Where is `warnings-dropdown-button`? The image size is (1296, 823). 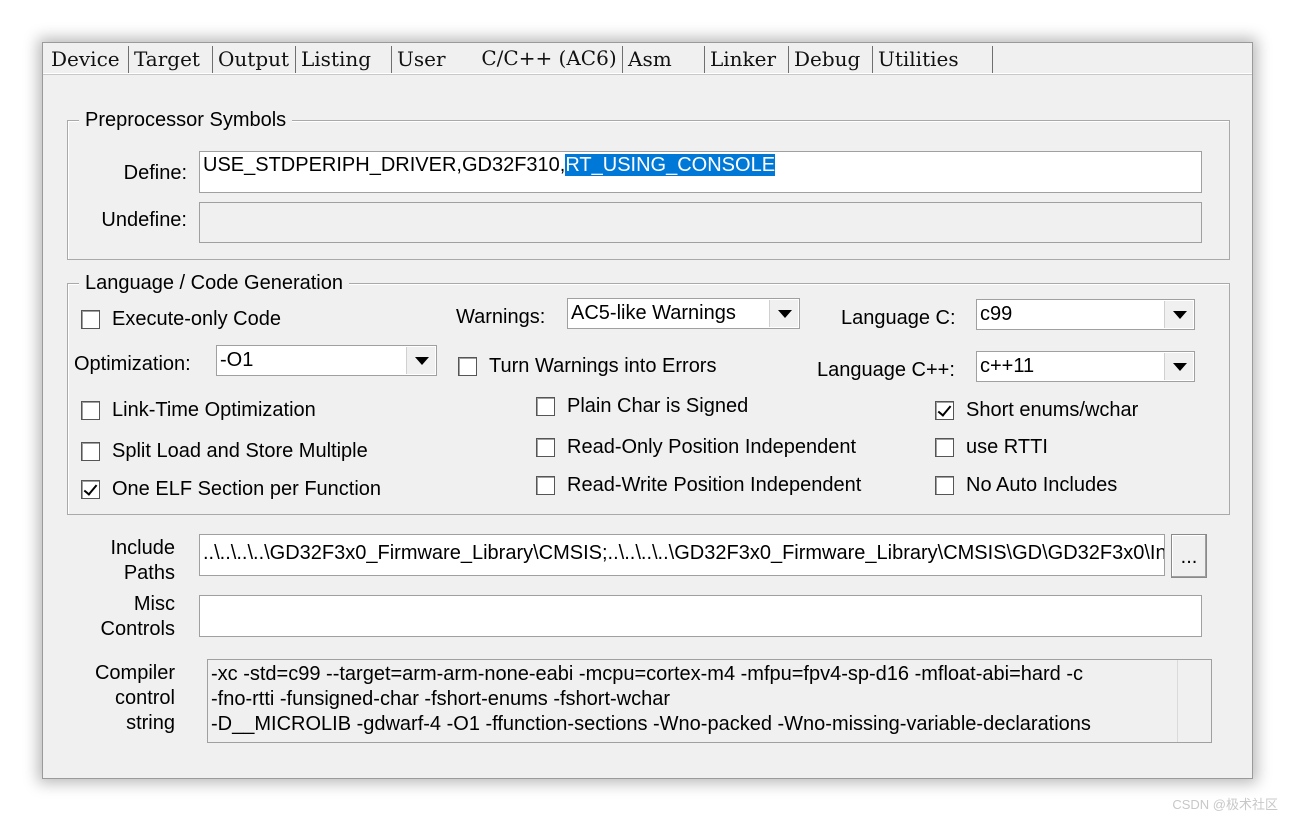 warnings-dropdown-button is located at coordinates (783, 313).